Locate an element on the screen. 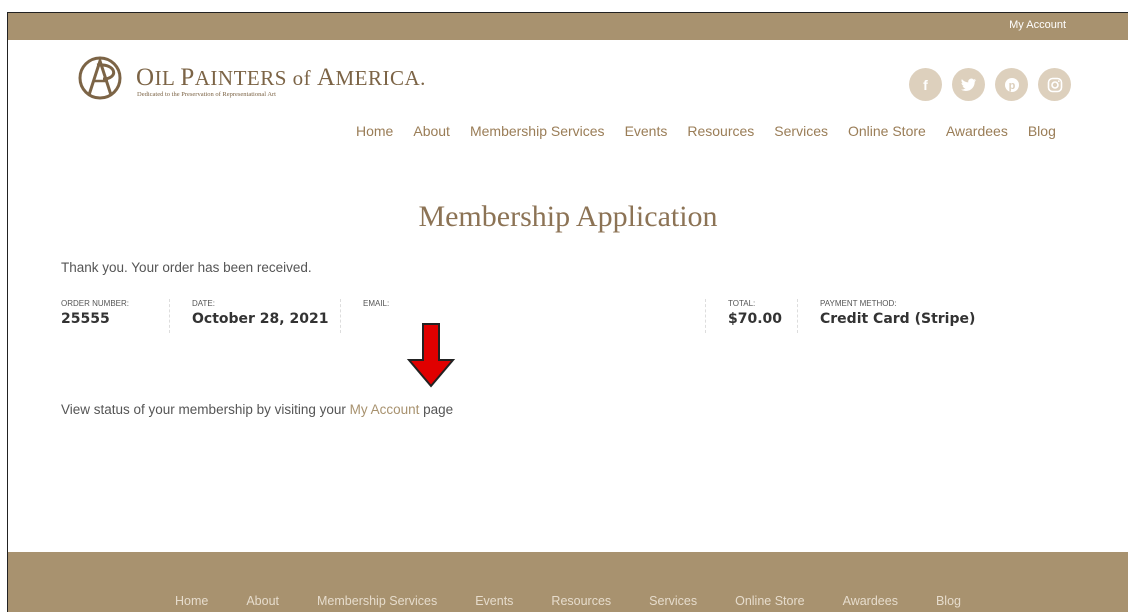 The width and height of the screenshot is (1128, 612). order-date: DATE: October 28, 2021 is located at coordinates (248, 316).